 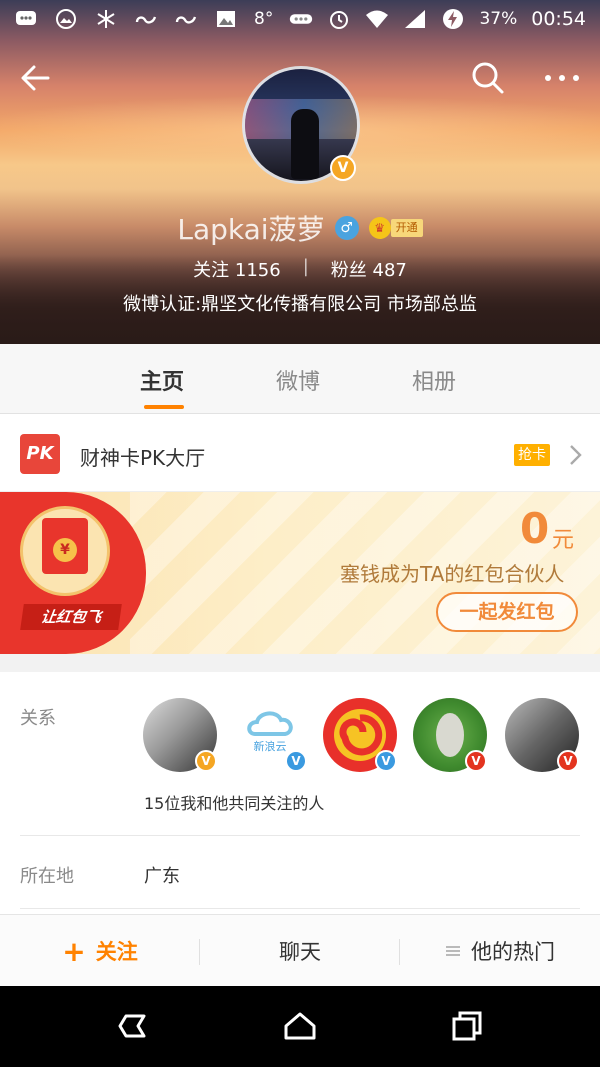 I want to click on tab-album: 相册, so click(x=434, y=380).